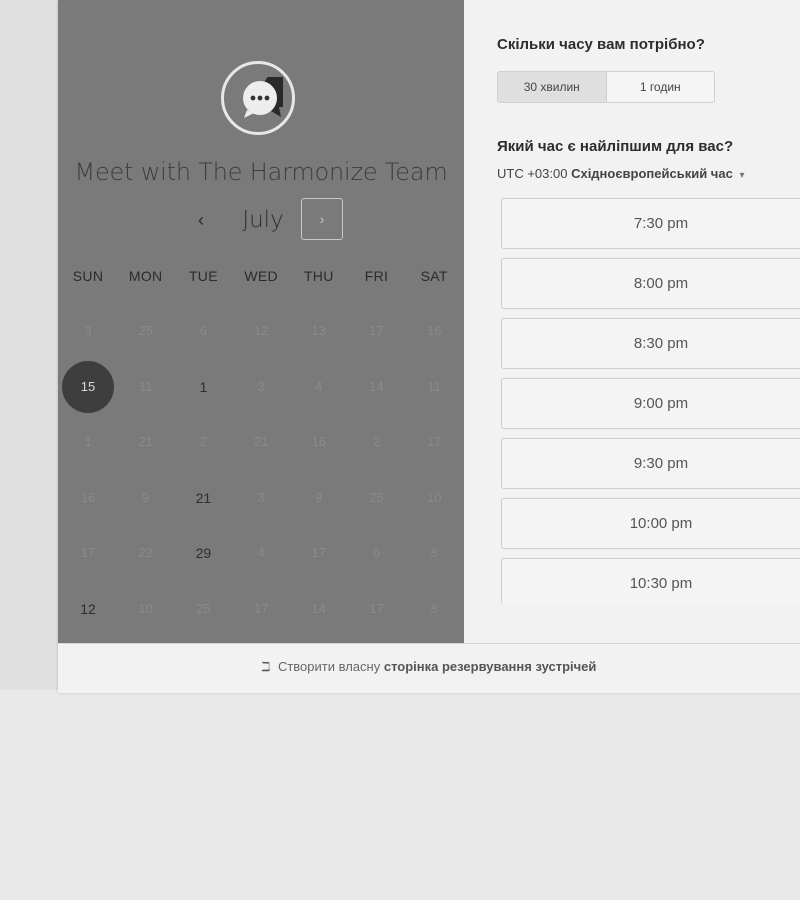 The image size is (800, 900). Describe the element at coordinates (203, 276) in the screenshot. I see `weekday-label: TUE` at that location.